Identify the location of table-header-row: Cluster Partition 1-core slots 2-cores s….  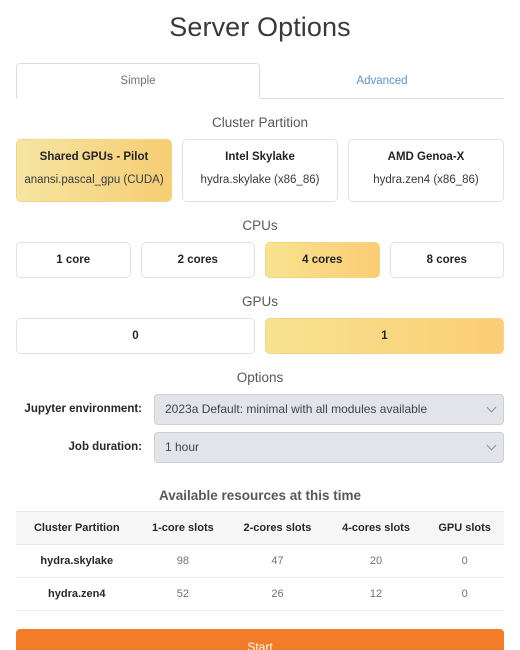
(260, 527).